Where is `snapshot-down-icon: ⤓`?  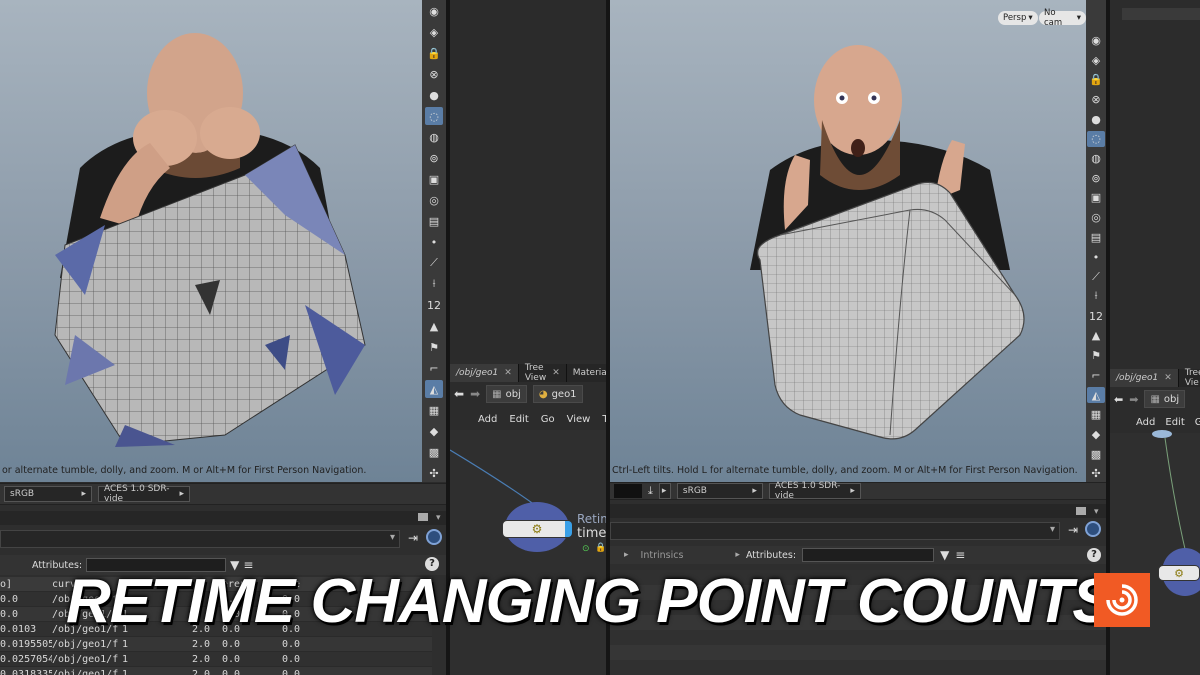
snapshot-down-icon: ⤓ is located at coordinates (650, 491).